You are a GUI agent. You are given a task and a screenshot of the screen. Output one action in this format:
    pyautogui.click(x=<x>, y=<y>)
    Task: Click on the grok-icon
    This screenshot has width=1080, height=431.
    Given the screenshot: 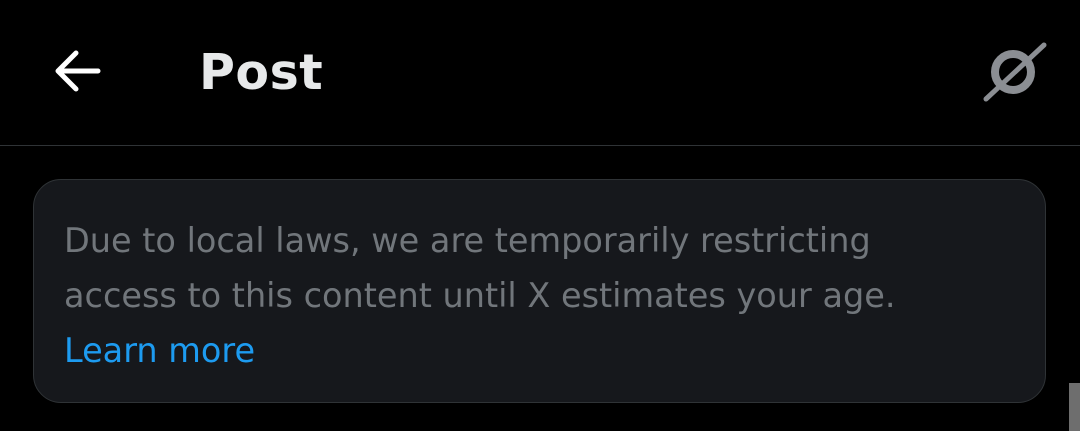 What is the action you would take?
    pyautogui.click(x=1015, y=72)
    